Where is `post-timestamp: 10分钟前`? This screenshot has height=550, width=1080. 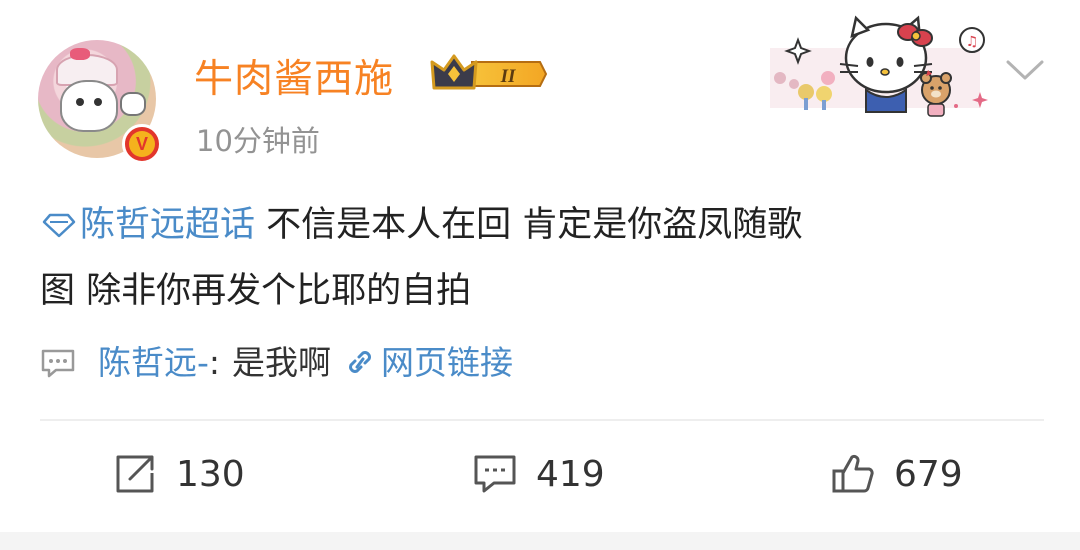
post-timestamp: 10分钟前 is located at coordinates (258, 141).